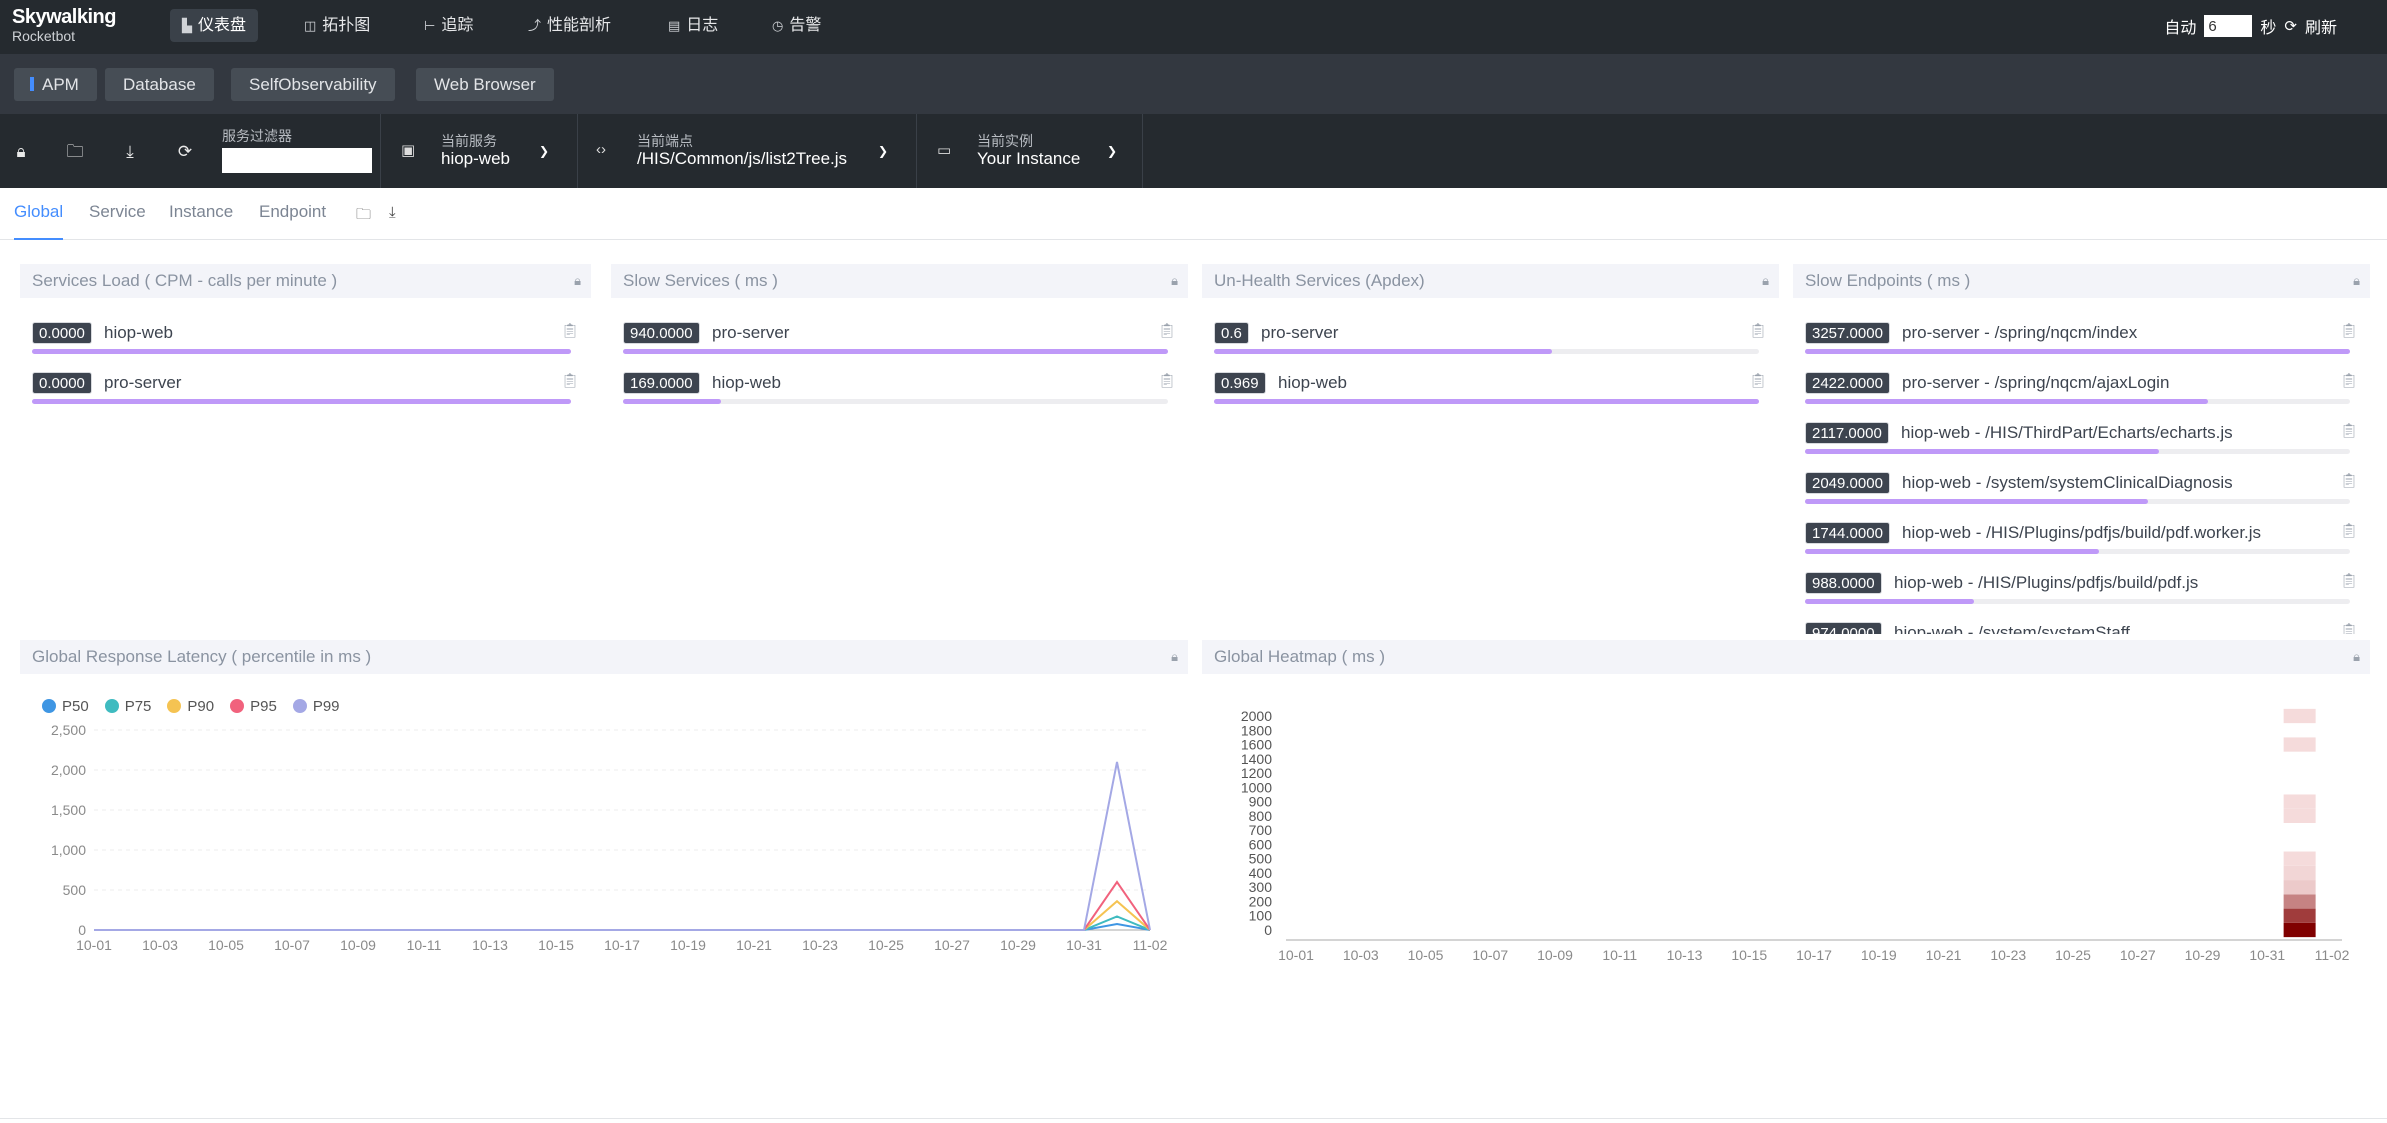  Describe the element at coordinates (1029, 158) in the screenshot. I see `instance-selector-value: Your Instance` at that location.